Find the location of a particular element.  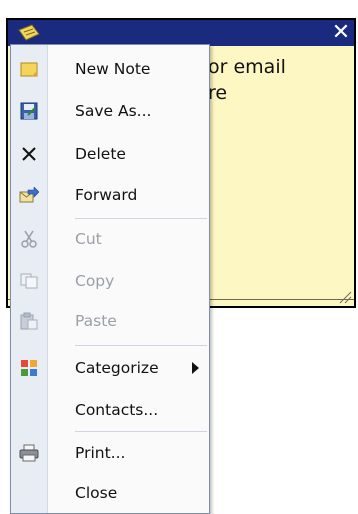

menu-item-close: Close is located at coordinates (110, 493).